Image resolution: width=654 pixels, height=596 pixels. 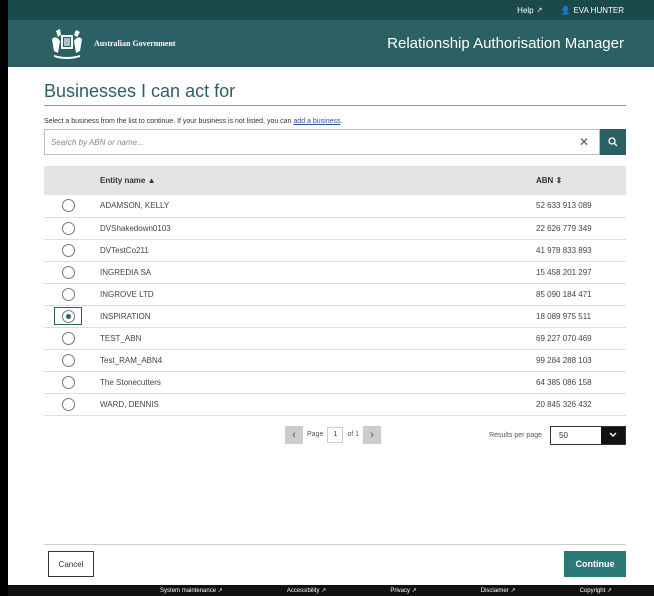 What do you see at coordinates (564, 206) in the screenshot?
I see `abn-cell: 52 633 913 089` at bounding box center [564, 206].